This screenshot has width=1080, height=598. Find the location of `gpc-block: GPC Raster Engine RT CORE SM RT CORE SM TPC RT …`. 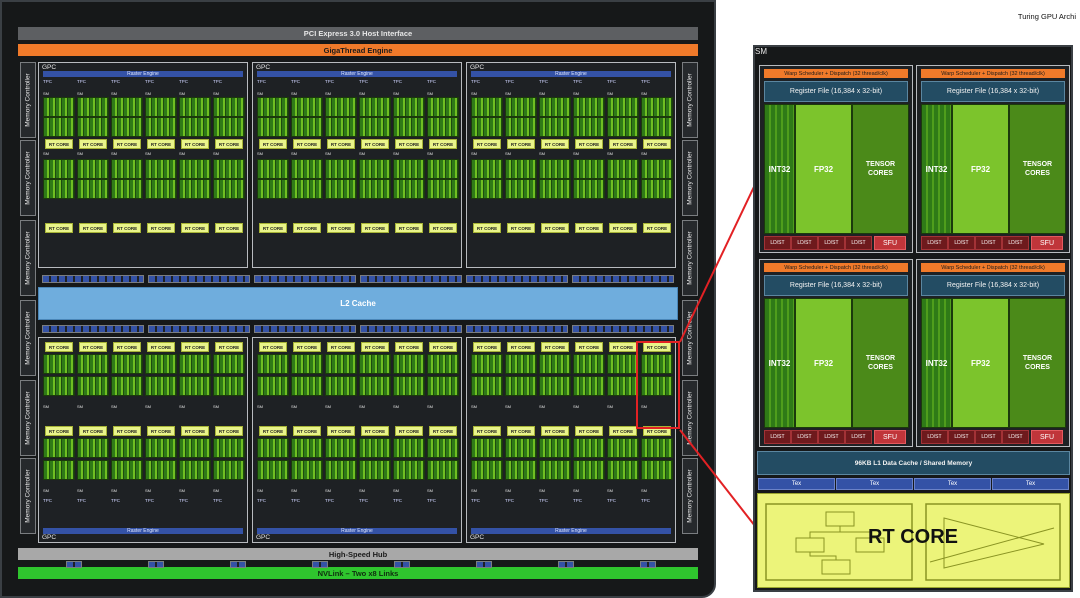

gpc-block: GPC Raster Engine RT CORE SM RT CORE SM TPC RT … is located at coordinates (143, 440).